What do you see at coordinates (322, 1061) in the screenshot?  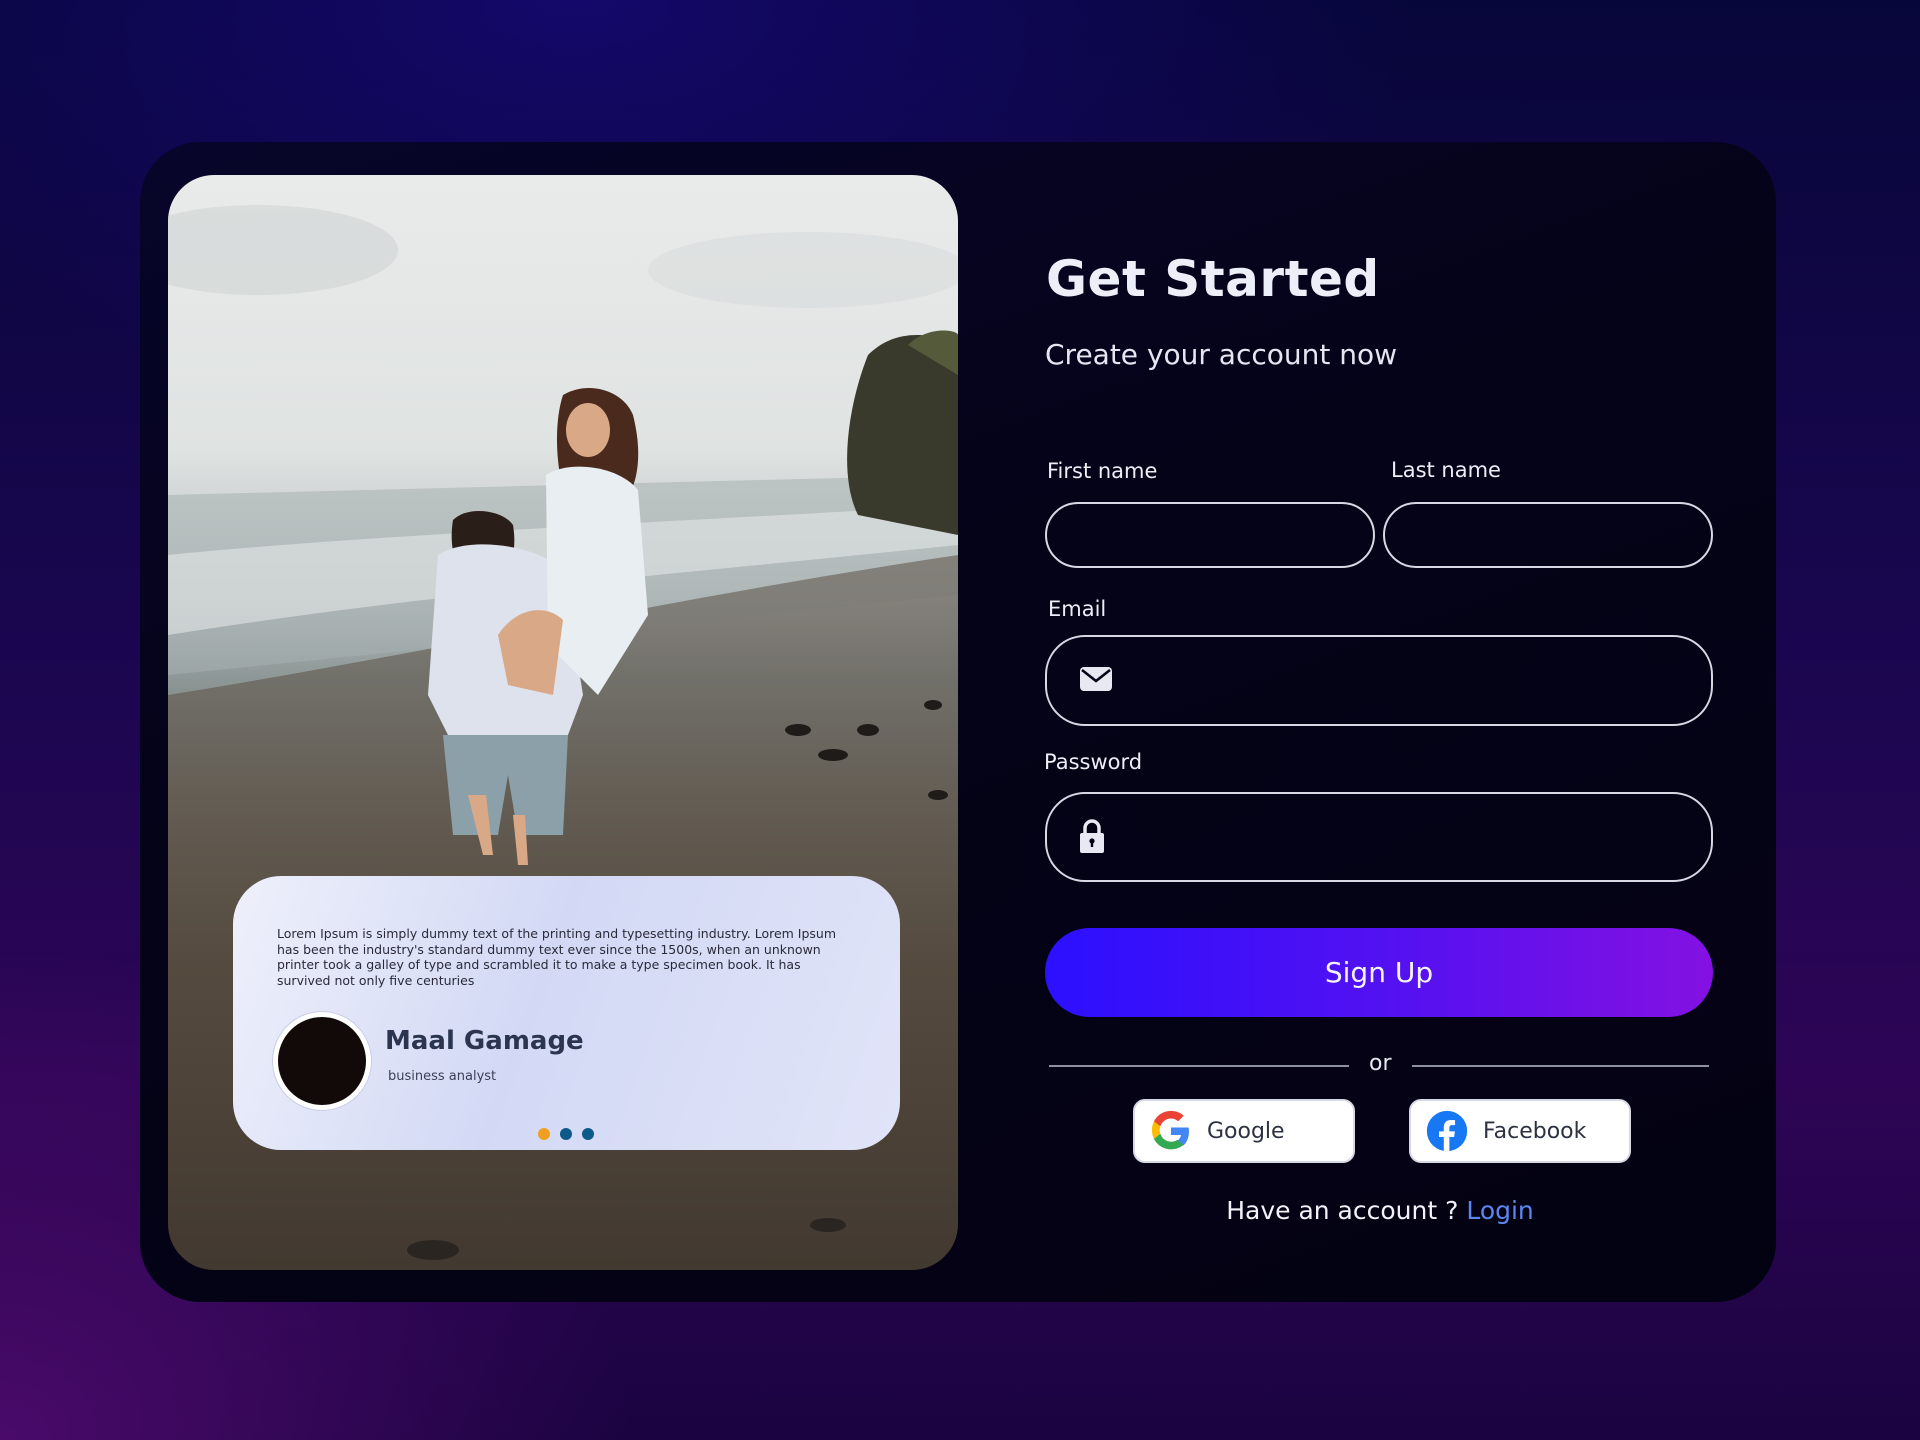 I see `avatar` at bounding box center [322, 1061].